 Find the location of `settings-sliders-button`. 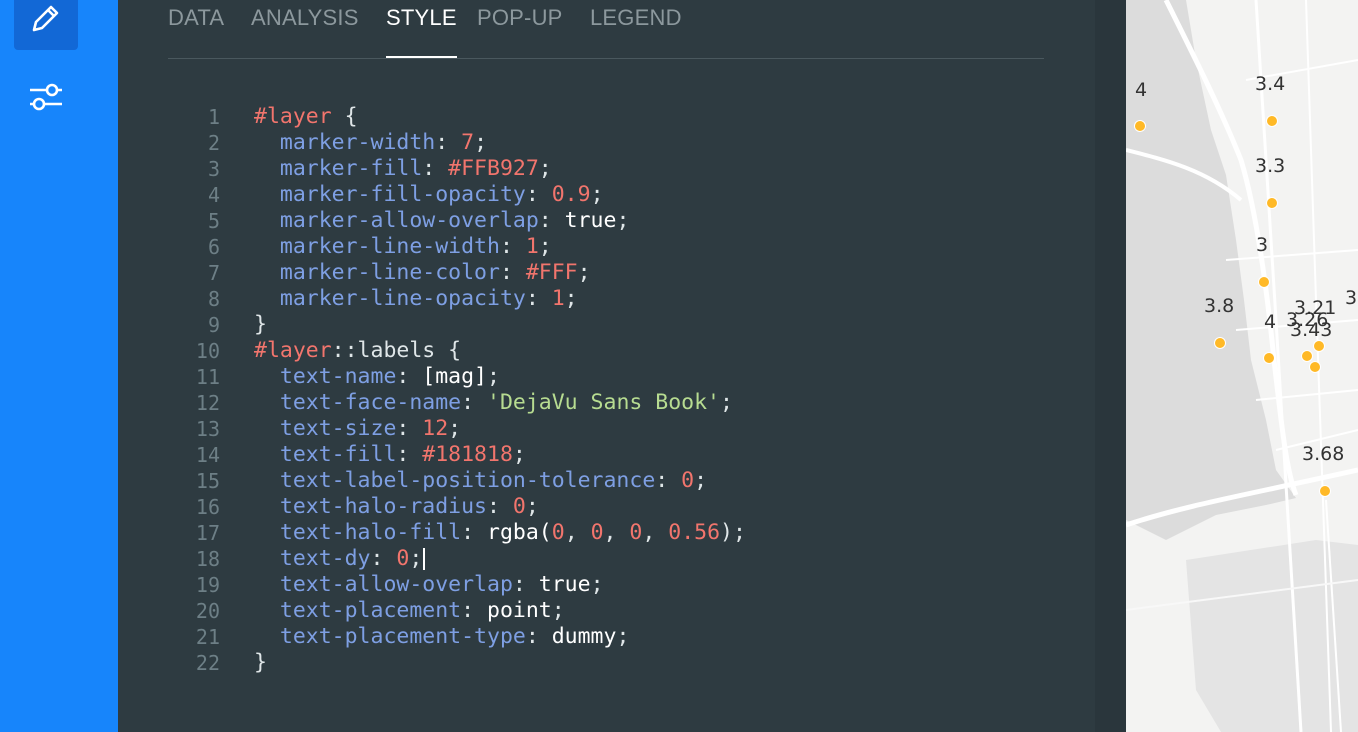

settings-sliders-button is located at coordinates (46, 97).